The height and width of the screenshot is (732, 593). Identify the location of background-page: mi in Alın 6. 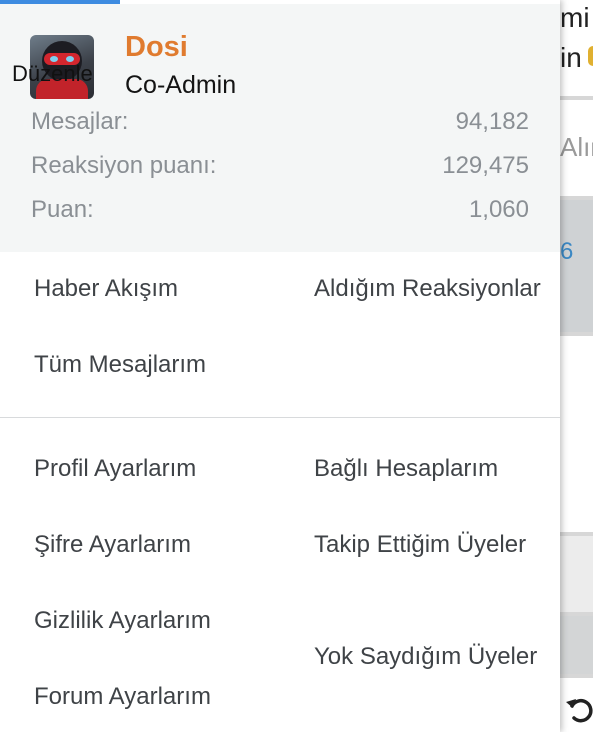
(576, 366).